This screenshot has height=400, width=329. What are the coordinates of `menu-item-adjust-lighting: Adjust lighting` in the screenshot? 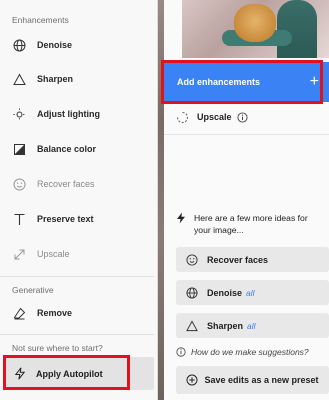 It's located at (77, 114).